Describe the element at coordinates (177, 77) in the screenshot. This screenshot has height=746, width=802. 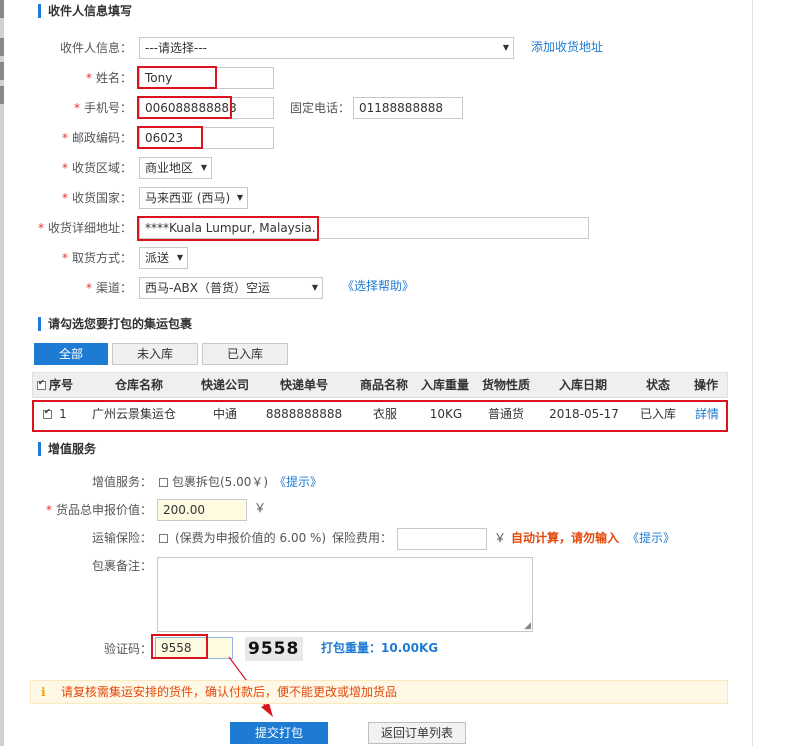
I see `name-highlight-box` at that location.